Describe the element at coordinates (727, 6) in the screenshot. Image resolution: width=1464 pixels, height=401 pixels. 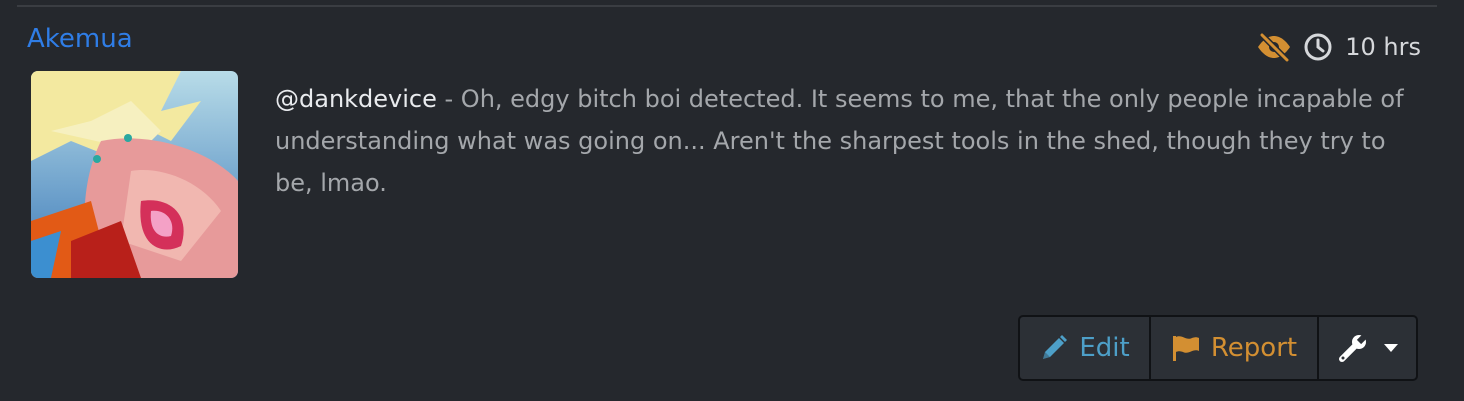
I see `divider` at that location.